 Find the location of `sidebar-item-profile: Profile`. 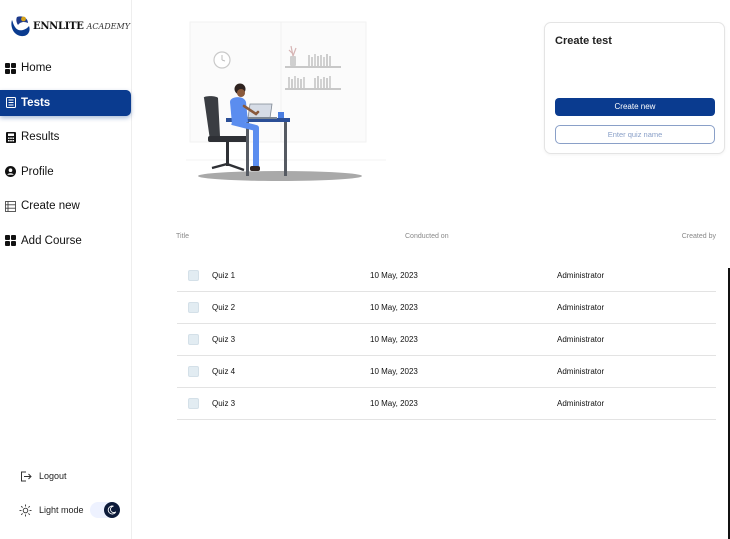

sidebar-item-profile: Profile is located at coordinates (66, 172).